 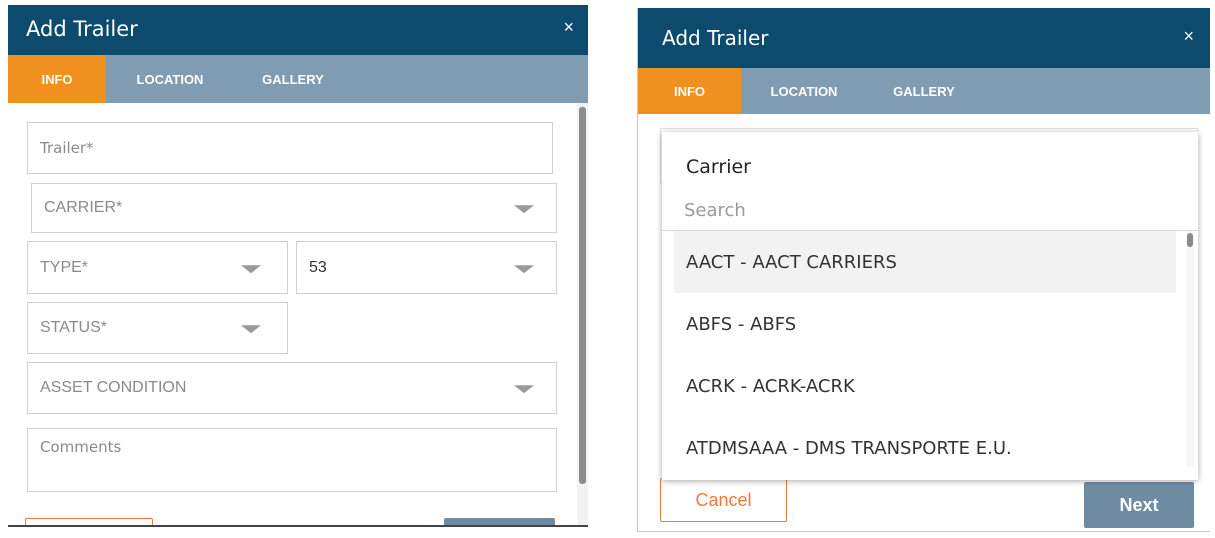 What do you see at coordinates (925, 386) in the screenshot?
I see `carrier-option: ACRK - ACRK-ACRK` at bounding box center [925, 386].